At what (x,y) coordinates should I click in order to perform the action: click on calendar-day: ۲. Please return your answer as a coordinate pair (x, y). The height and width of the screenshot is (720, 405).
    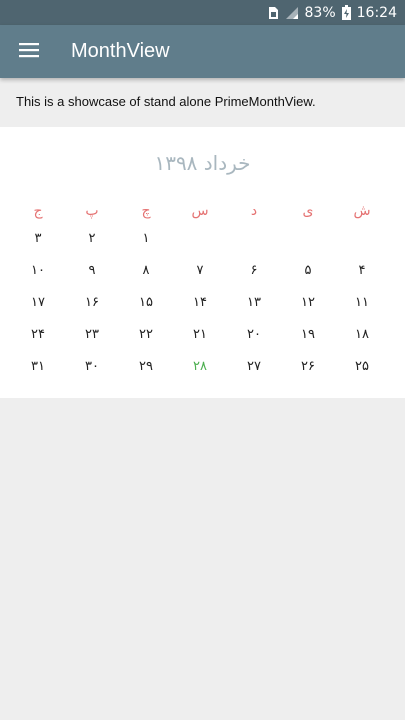
    Looking at the image, I should click on (92, 238).